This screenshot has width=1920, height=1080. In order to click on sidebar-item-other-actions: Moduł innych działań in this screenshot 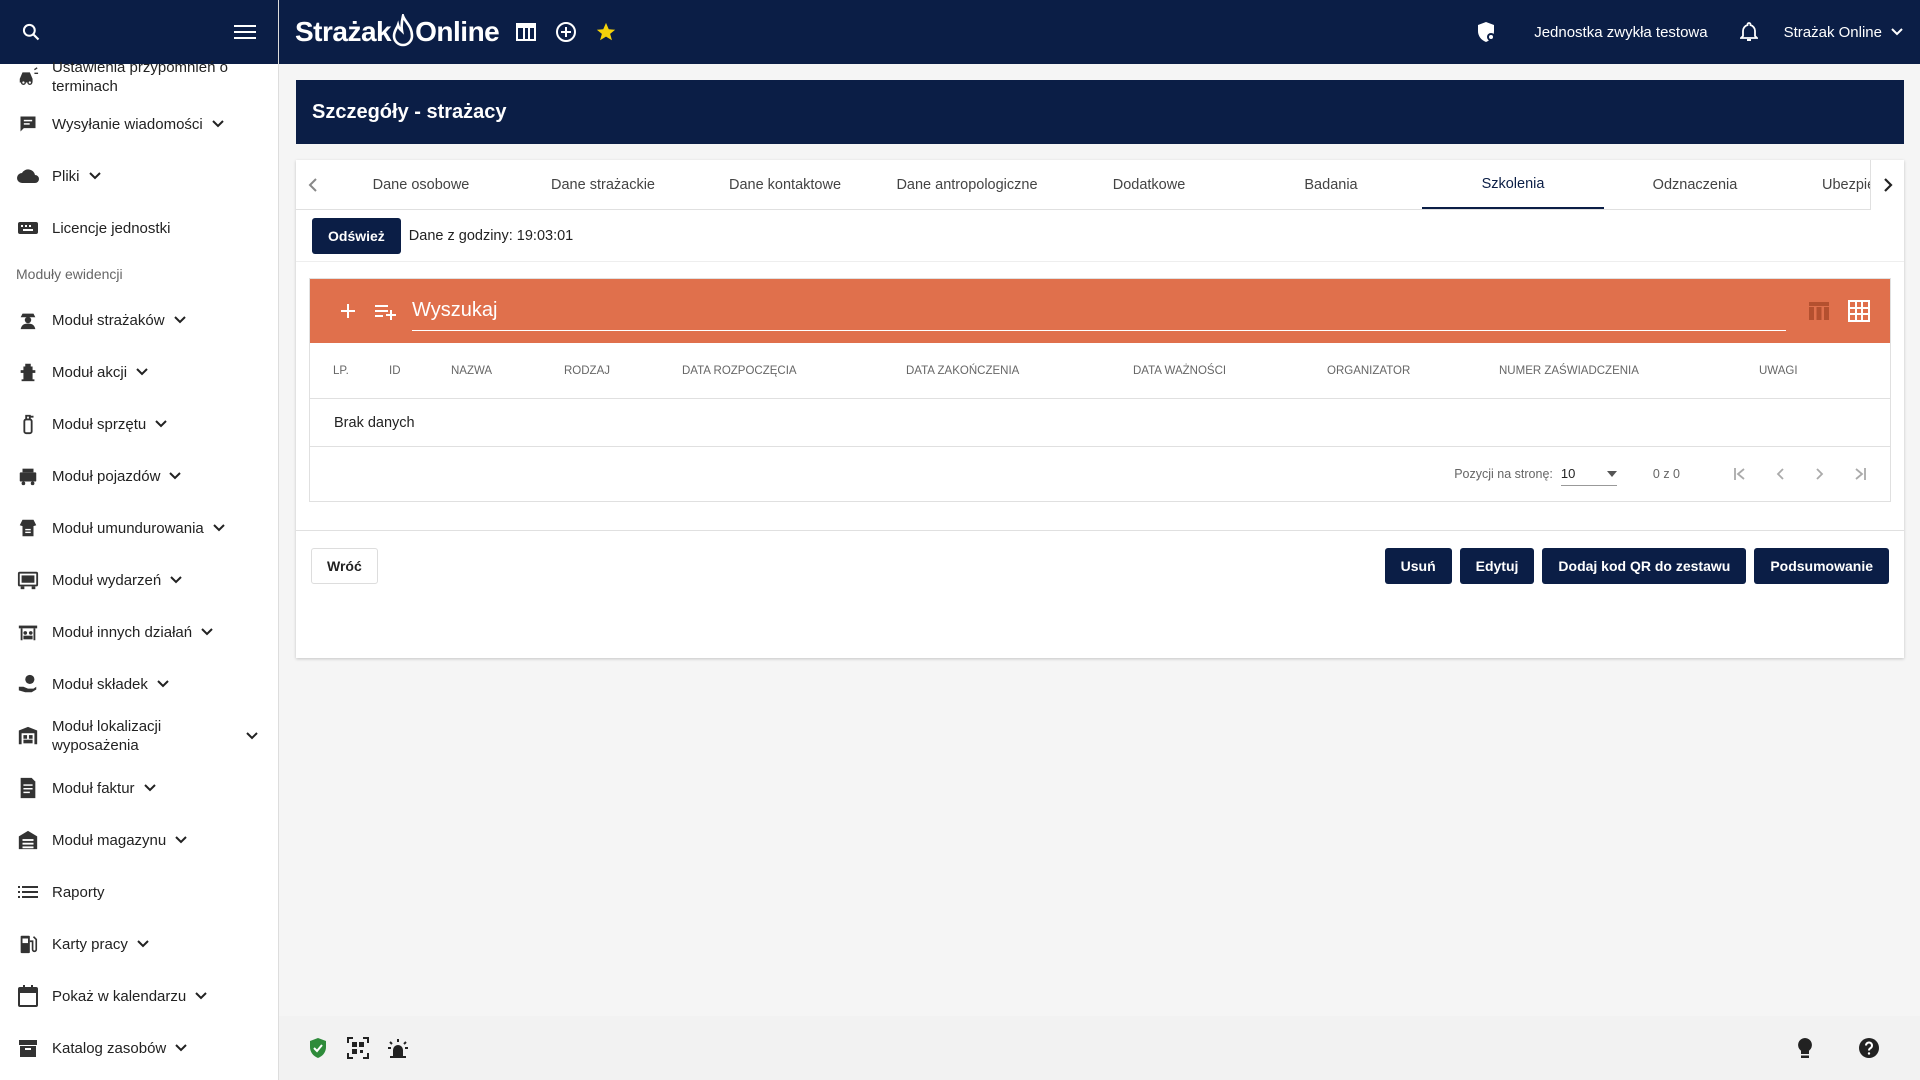, I will do `click(139, 632)`.